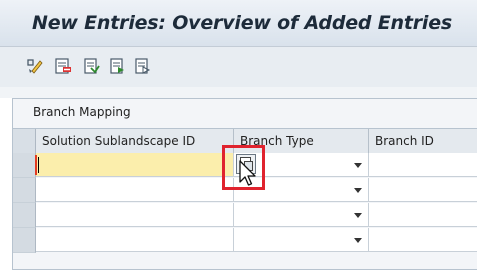 This screenshot has height=270, width=477. What do you see at coordinates (423, 141) in the screenshot?
I see `column-header-branch-id: Branch ID` at bounding box center [423, 141].